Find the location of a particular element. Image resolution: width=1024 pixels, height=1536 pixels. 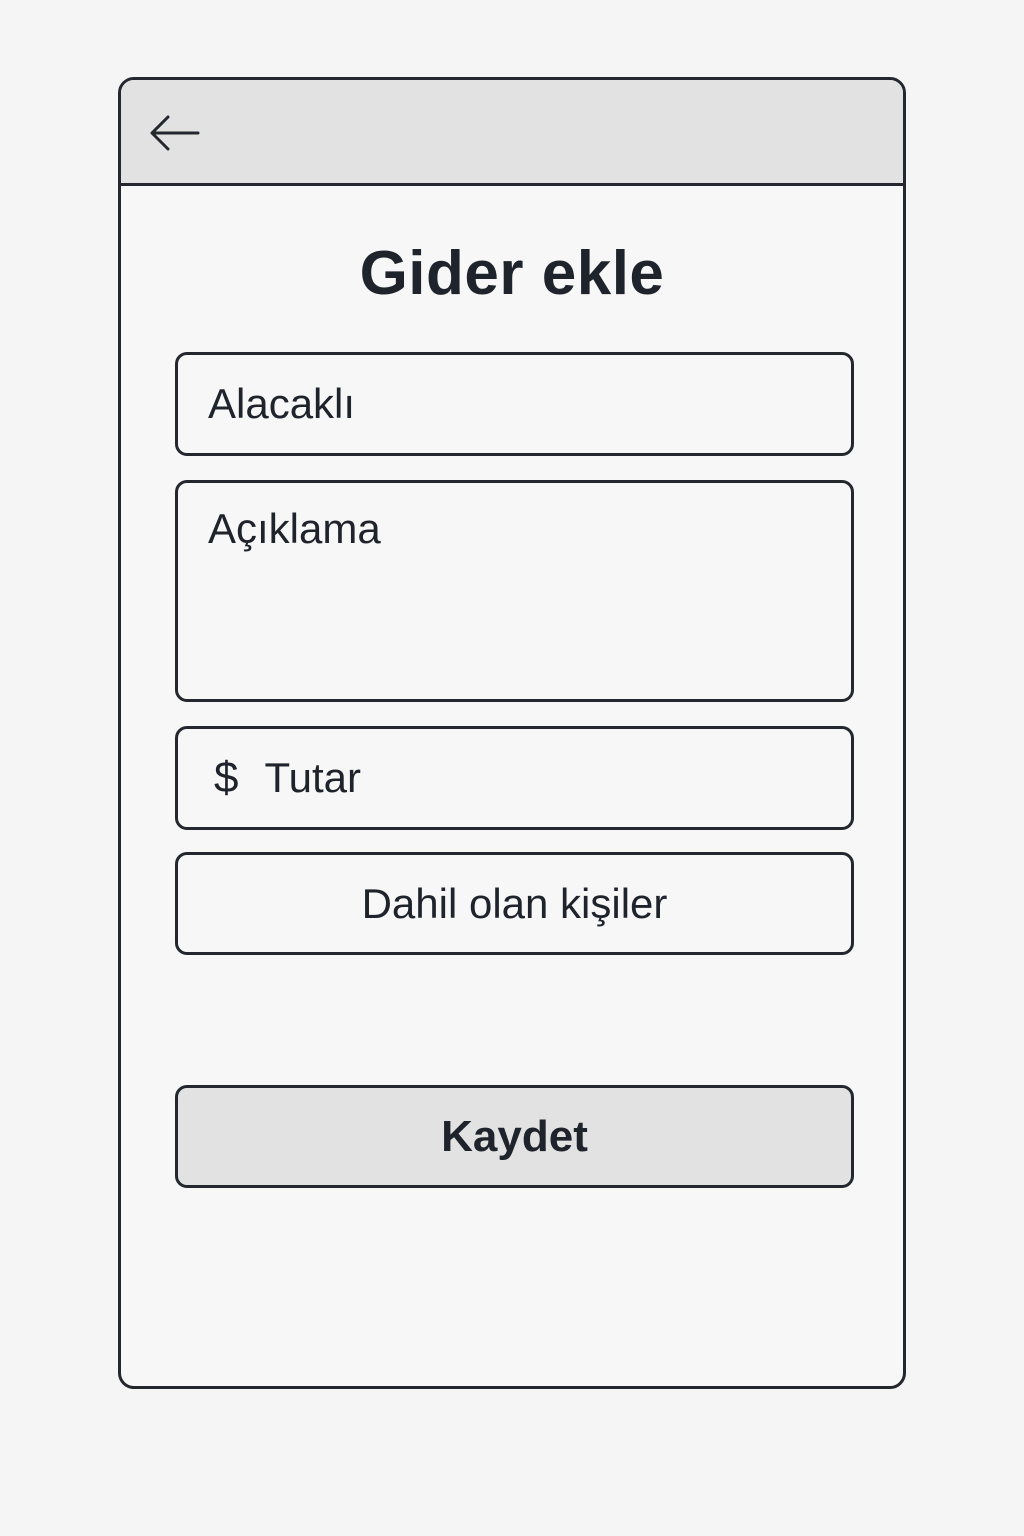

description-input is located at coordinates (514, 591).